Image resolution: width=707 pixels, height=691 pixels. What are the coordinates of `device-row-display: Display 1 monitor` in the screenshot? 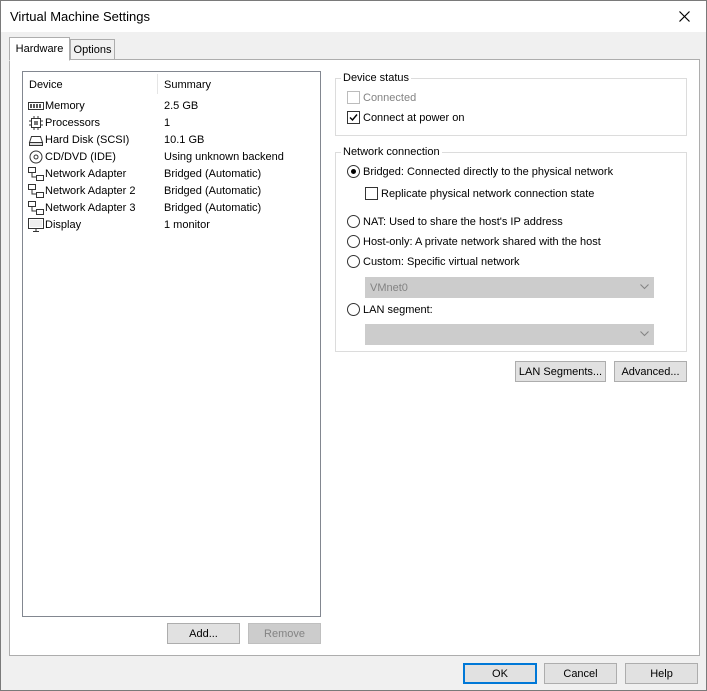 It's located at (171, 225).